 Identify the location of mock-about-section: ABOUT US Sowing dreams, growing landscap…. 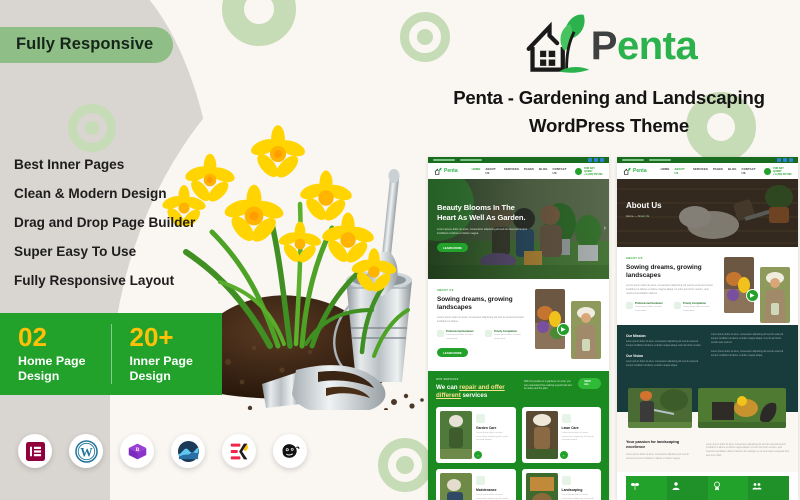
(518, 325).